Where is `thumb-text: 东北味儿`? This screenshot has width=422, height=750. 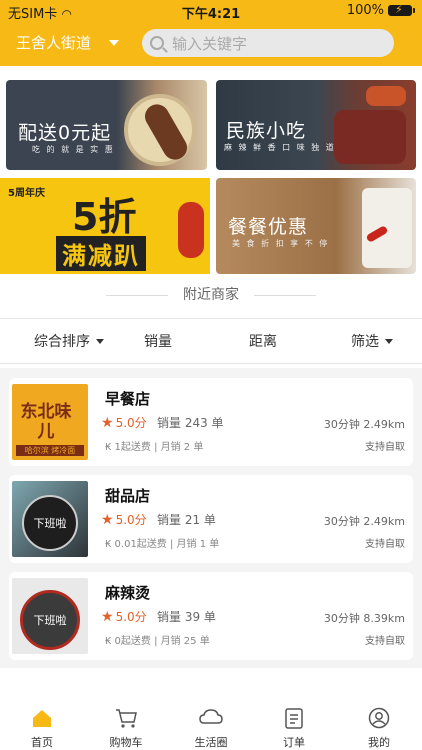 thumb-text: 东北味儿 is located at coordinates (46, 422).